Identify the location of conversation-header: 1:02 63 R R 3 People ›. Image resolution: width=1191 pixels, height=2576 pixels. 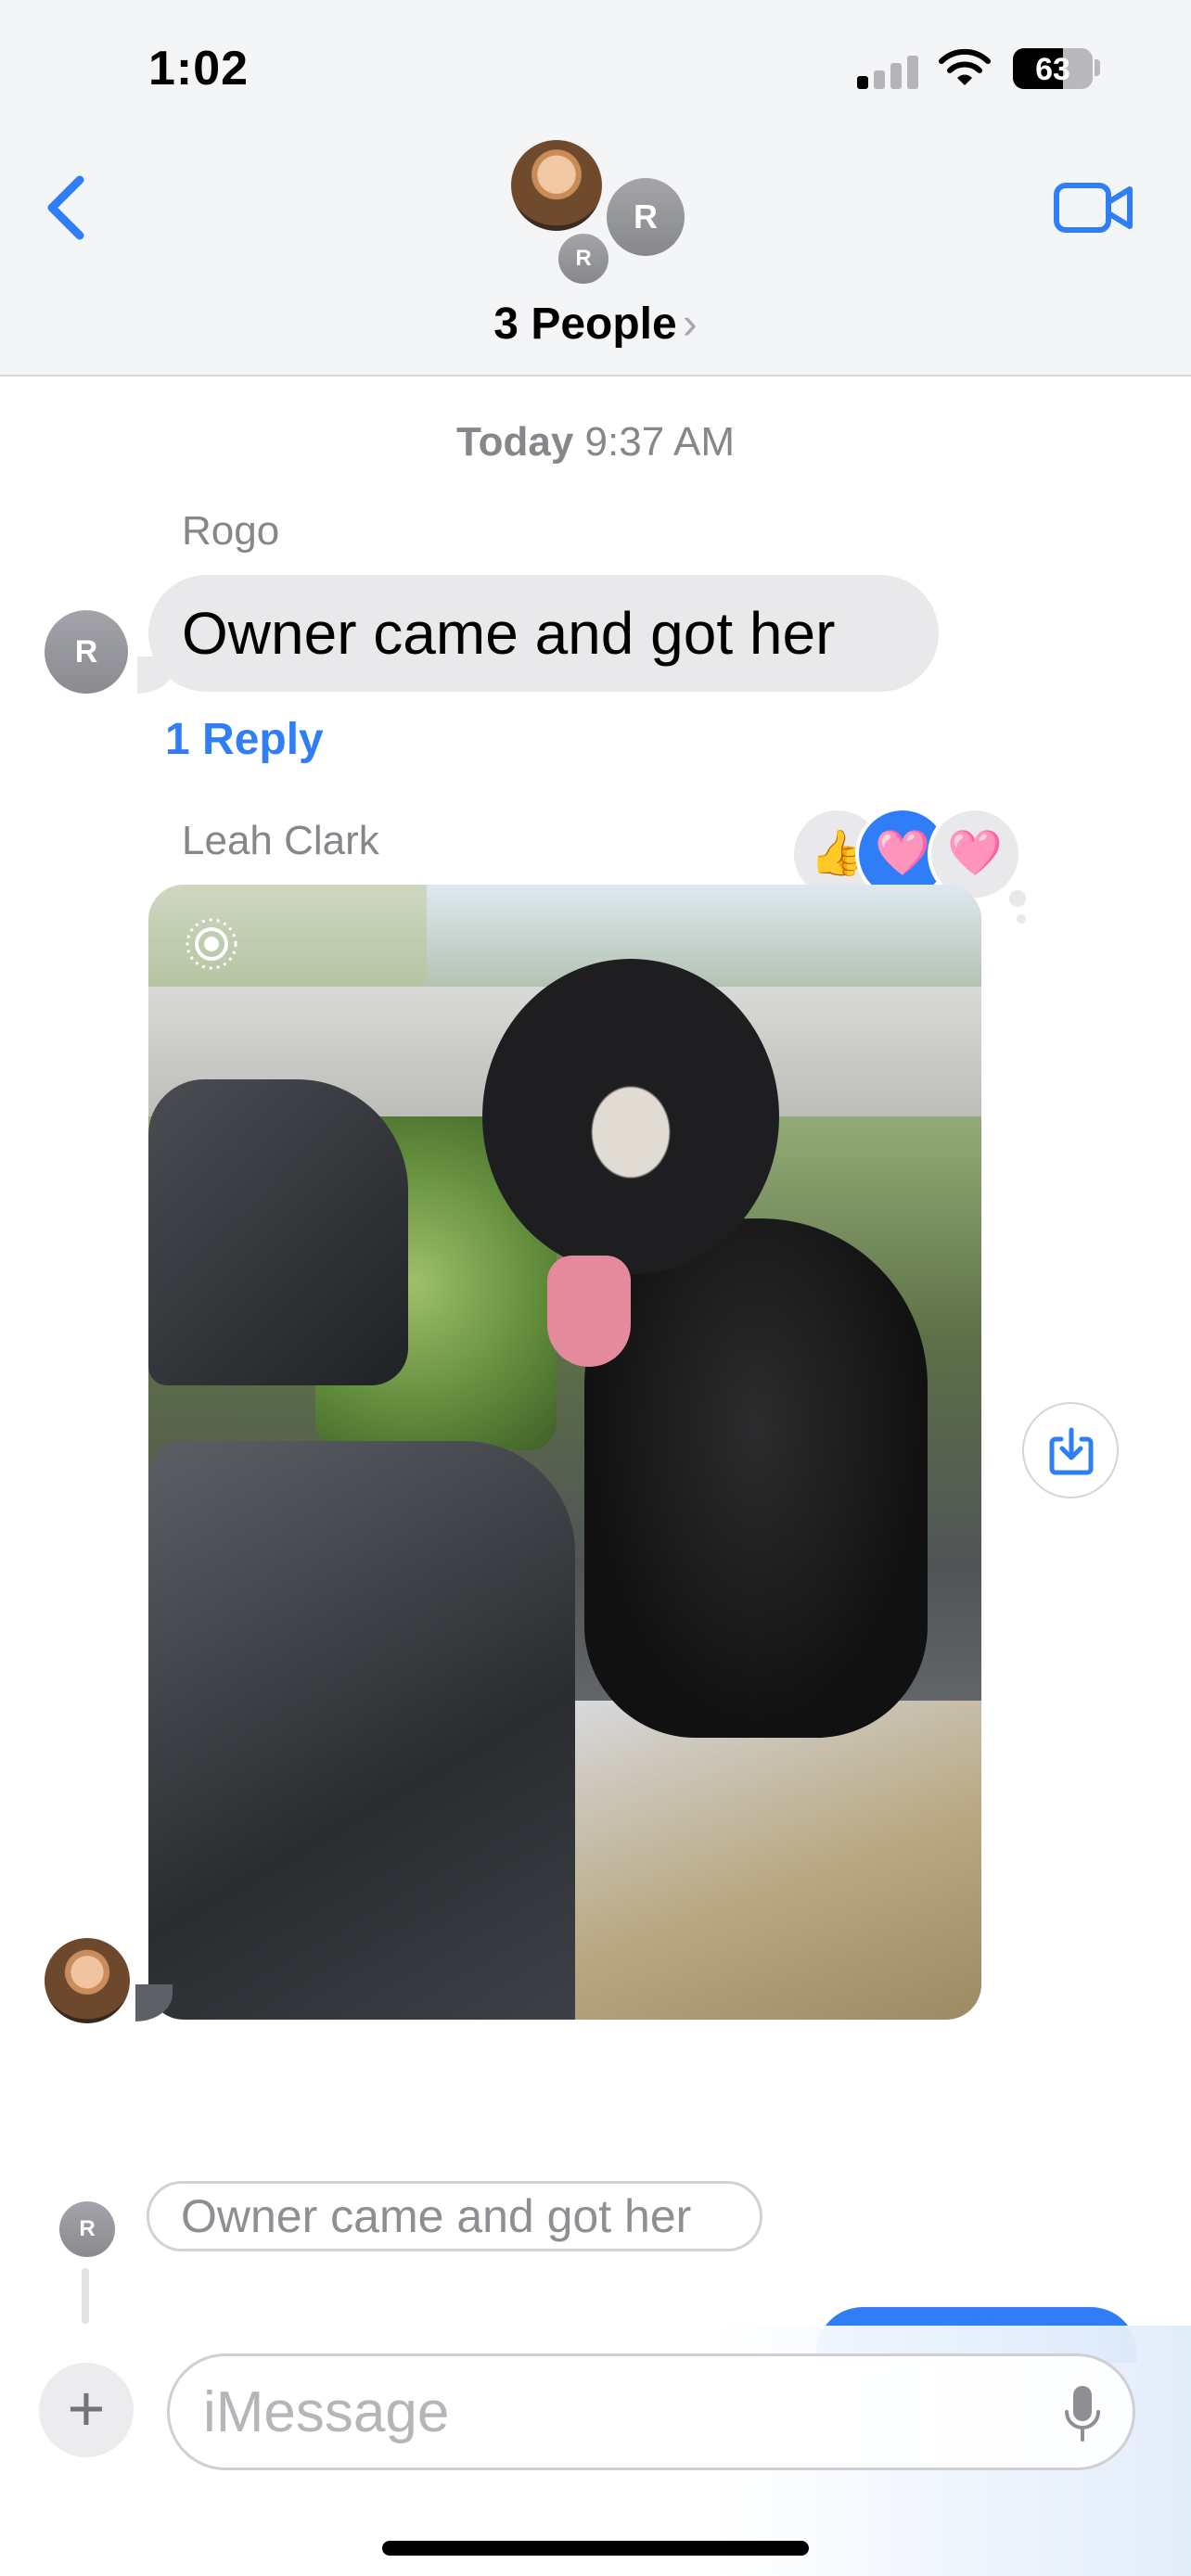
(595, 188).